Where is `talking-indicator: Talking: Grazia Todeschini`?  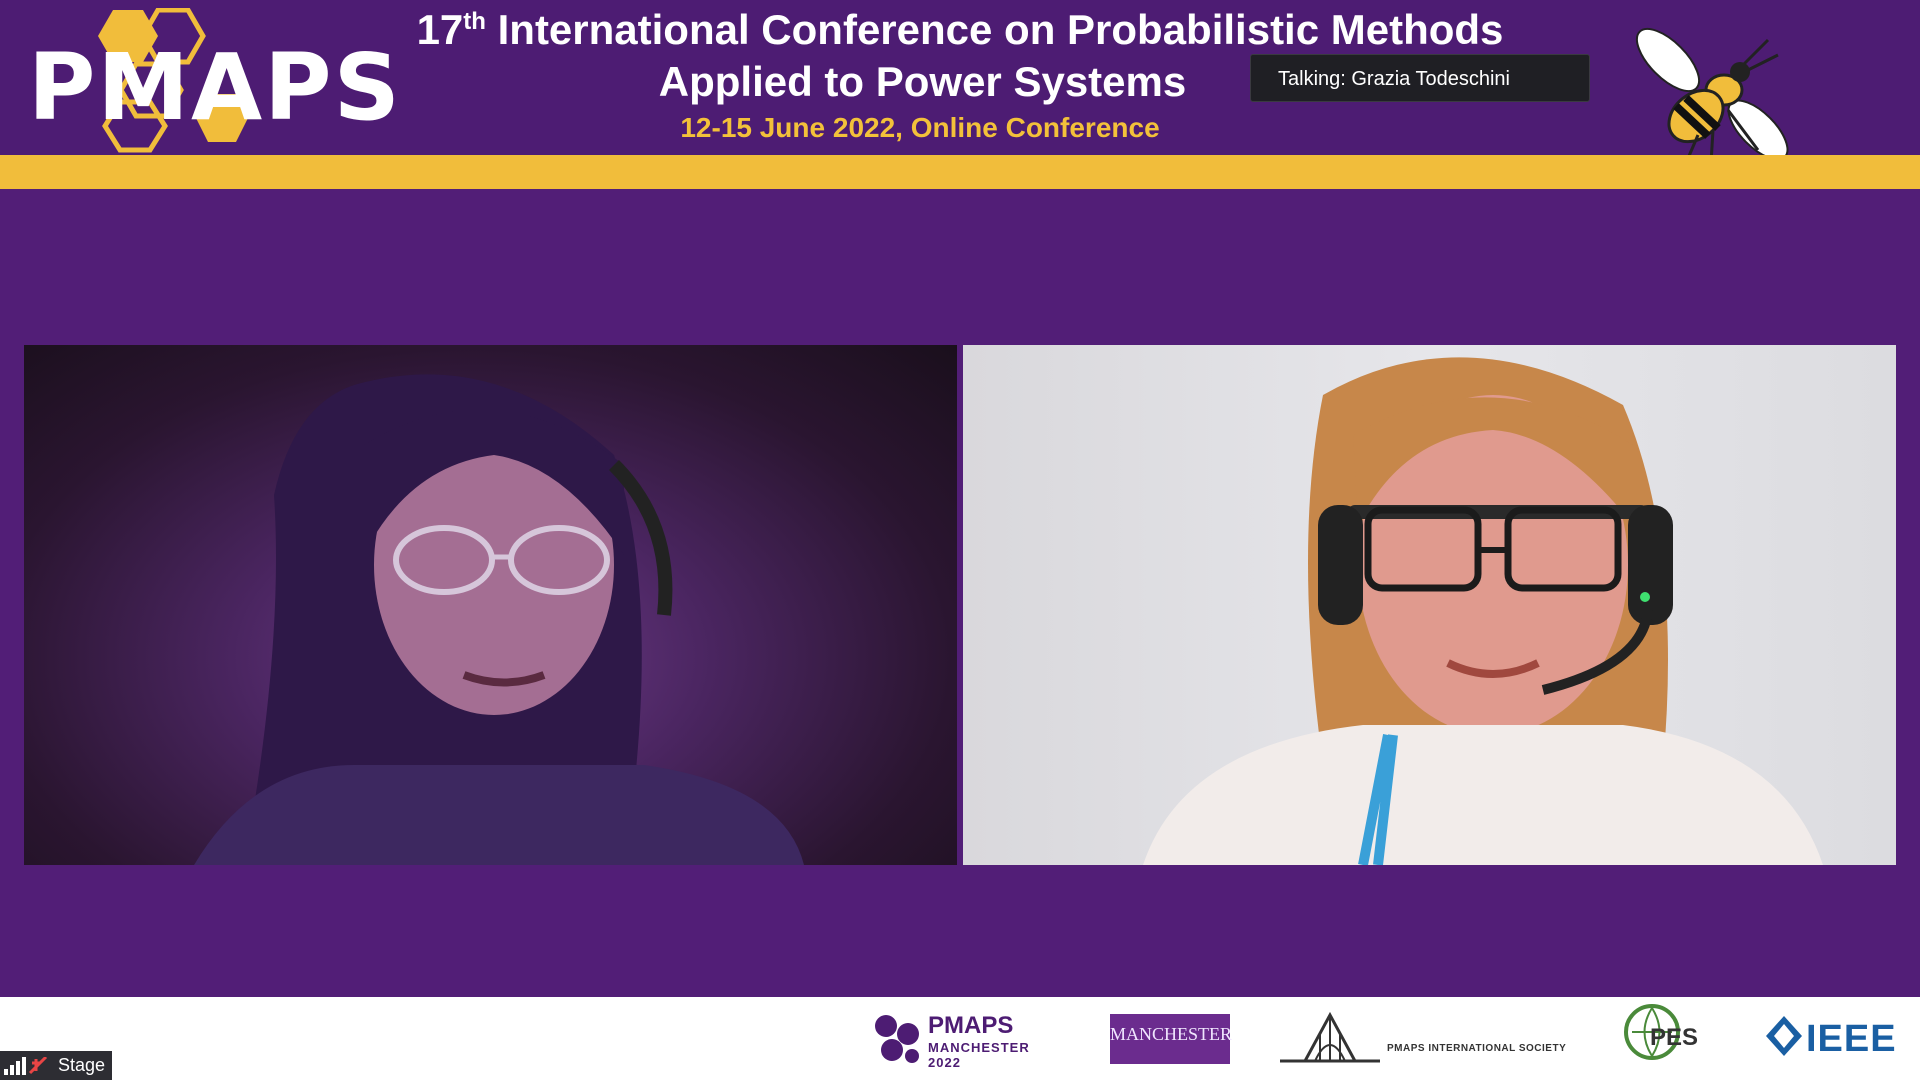
talking-indicator: Talking: Grazia Todeschini is located at coordinates (1420, 78).